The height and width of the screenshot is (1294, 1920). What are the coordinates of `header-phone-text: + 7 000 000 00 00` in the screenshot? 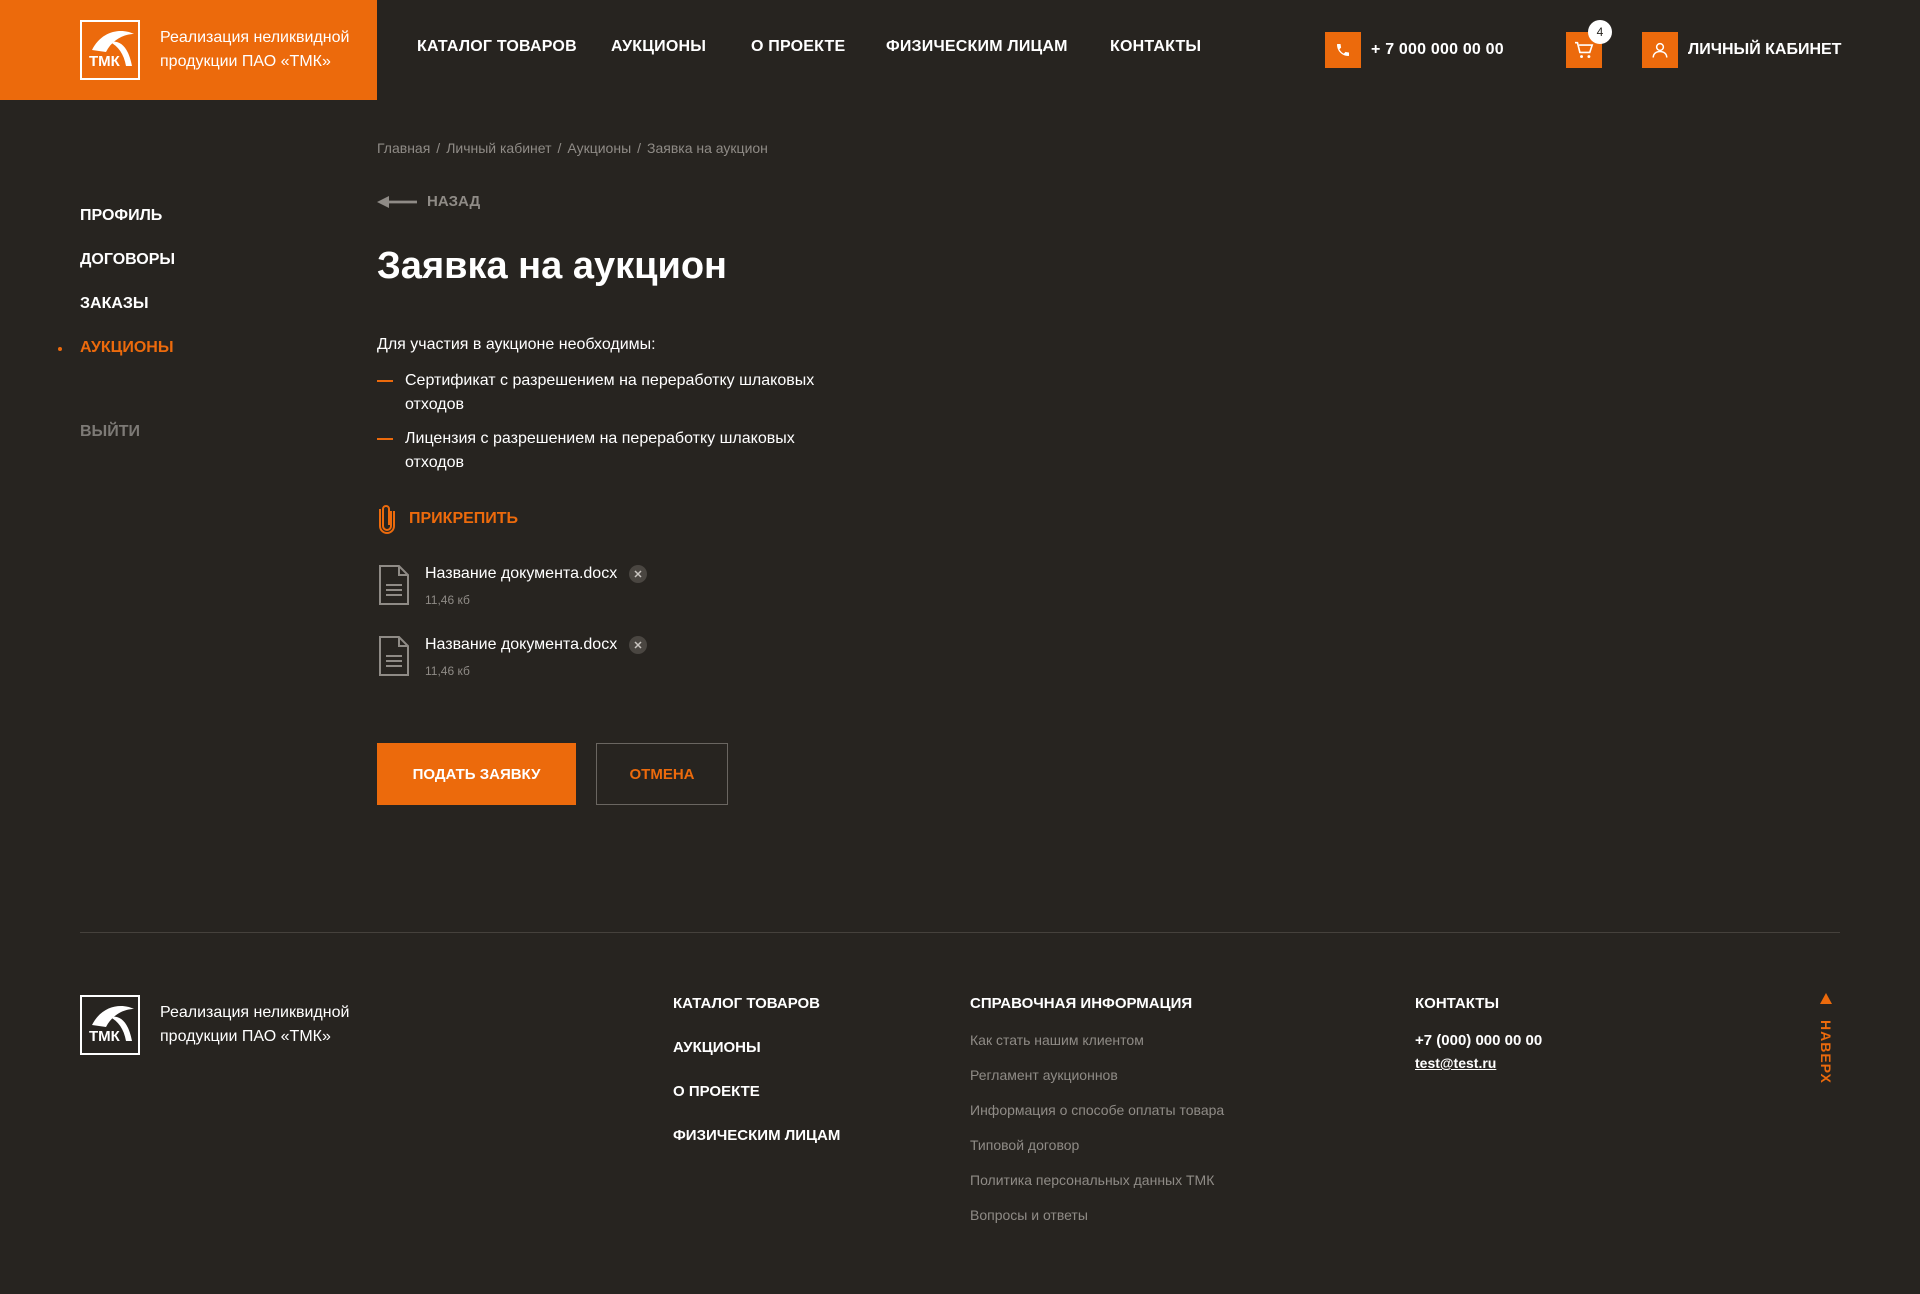 It's located at (1437, 49).